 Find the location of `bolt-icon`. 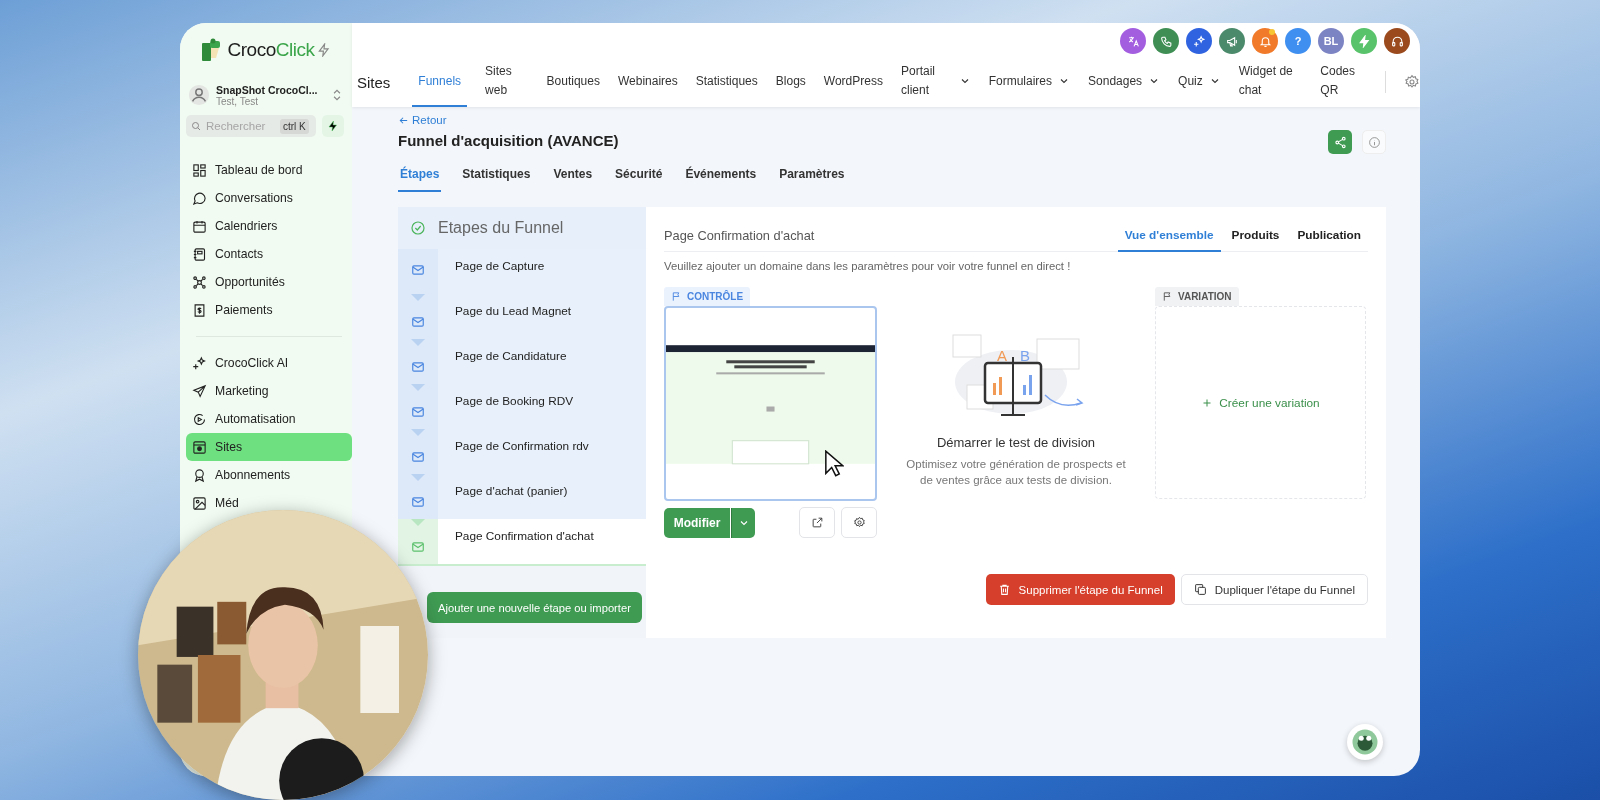

bolt-icon is located at coordinates (324, 50).